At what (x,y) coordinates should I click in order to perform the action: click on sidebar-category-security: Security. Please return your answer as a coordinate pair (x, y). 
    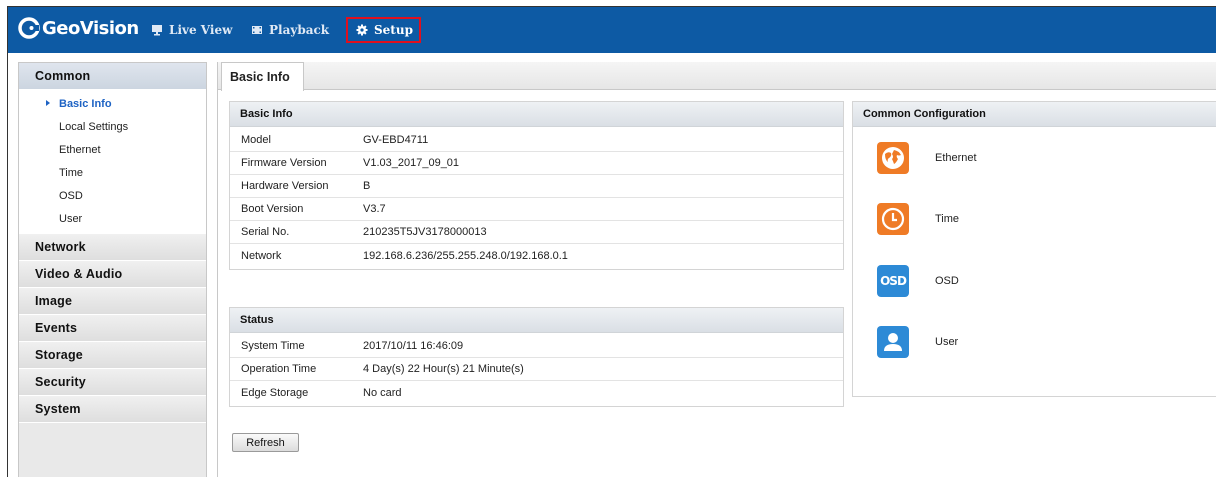
    Looking at the image, I should click on (112, 382).